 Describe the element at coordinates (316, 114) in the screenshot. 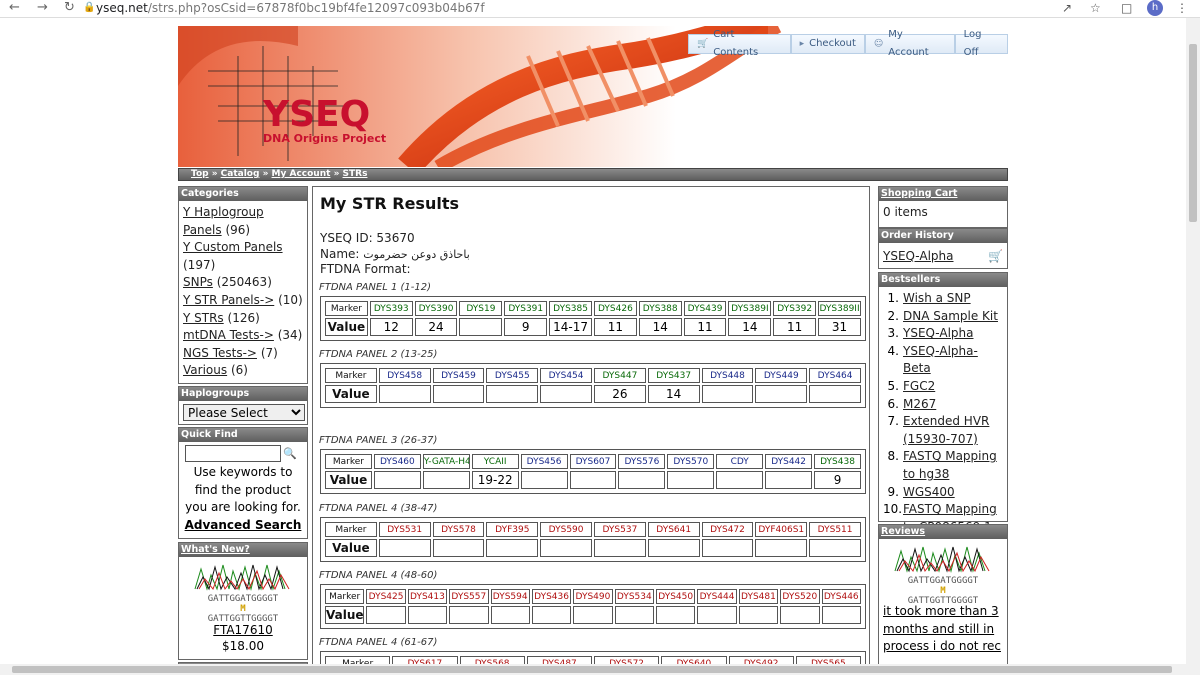

I see `yseq-logo: YSEQ` at that location.